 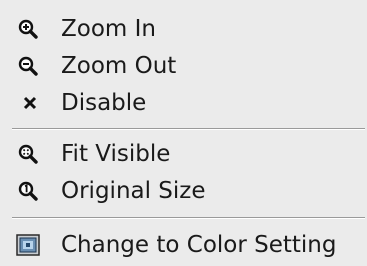 What do you see at coordinates (28, 29) in the screenshot?
I see `zoom-in-icon` at bounding box center [28, 29].